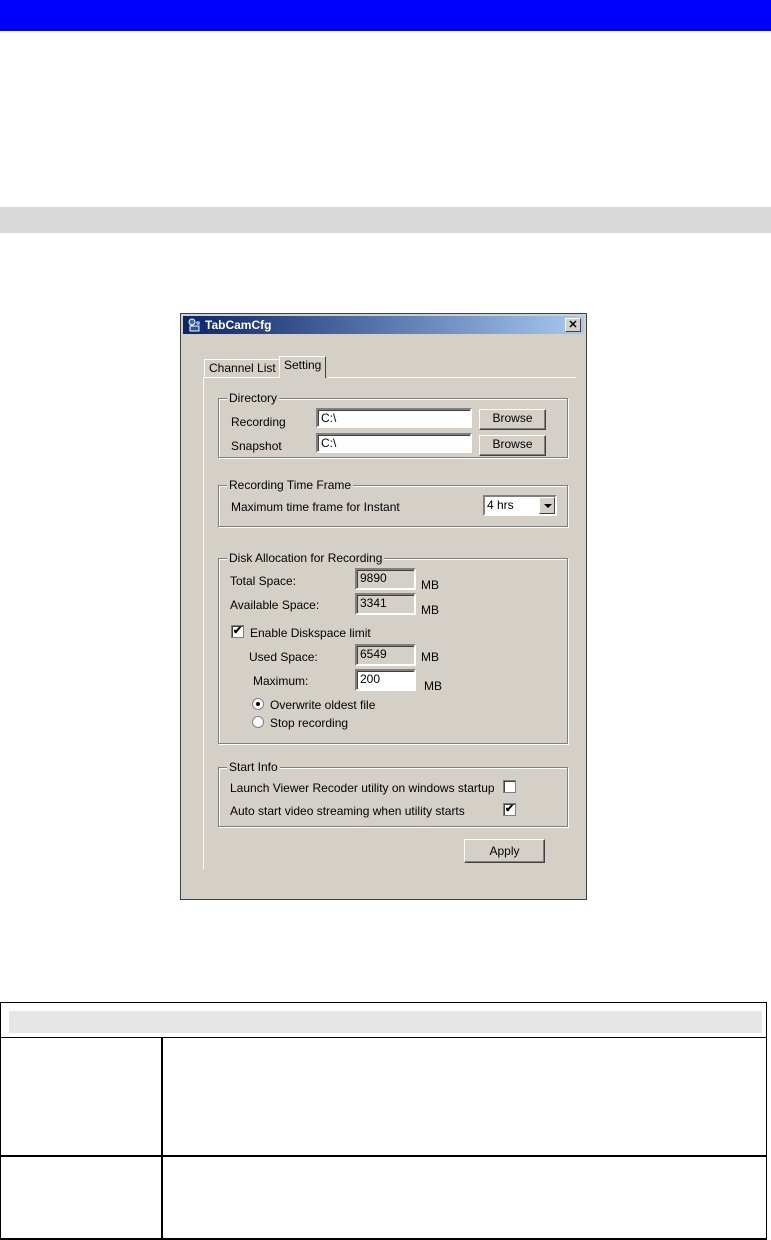 The height and width of the screenshot is (1240, 771). I want to click on max-time-frame-select: 4 hrs, so click(520, 505).